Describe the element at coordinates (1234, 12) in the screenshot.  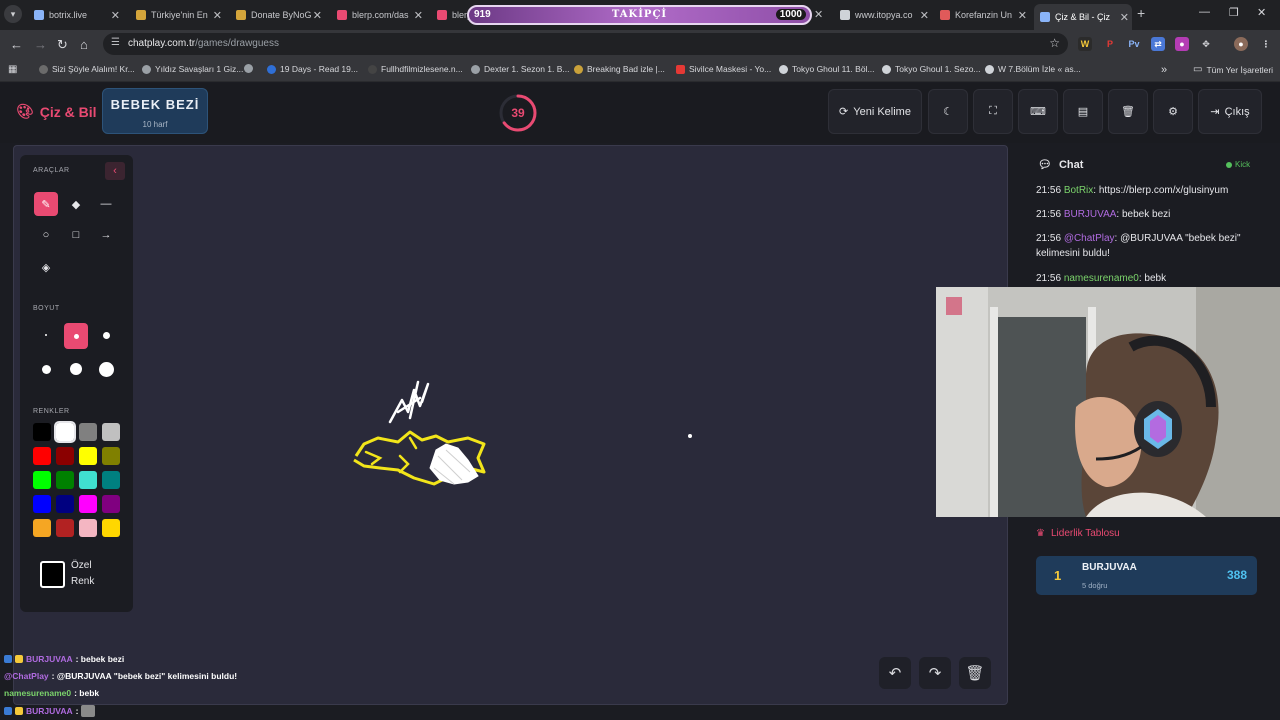
I see `restore-icon: ❐` at that location.